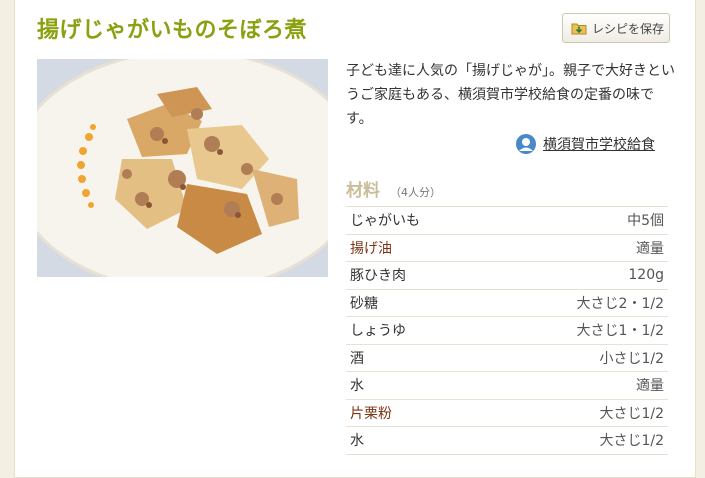  Describe the element at coordinates (579, 28) in the screenshot. I see `folder-save-icon` at that location.